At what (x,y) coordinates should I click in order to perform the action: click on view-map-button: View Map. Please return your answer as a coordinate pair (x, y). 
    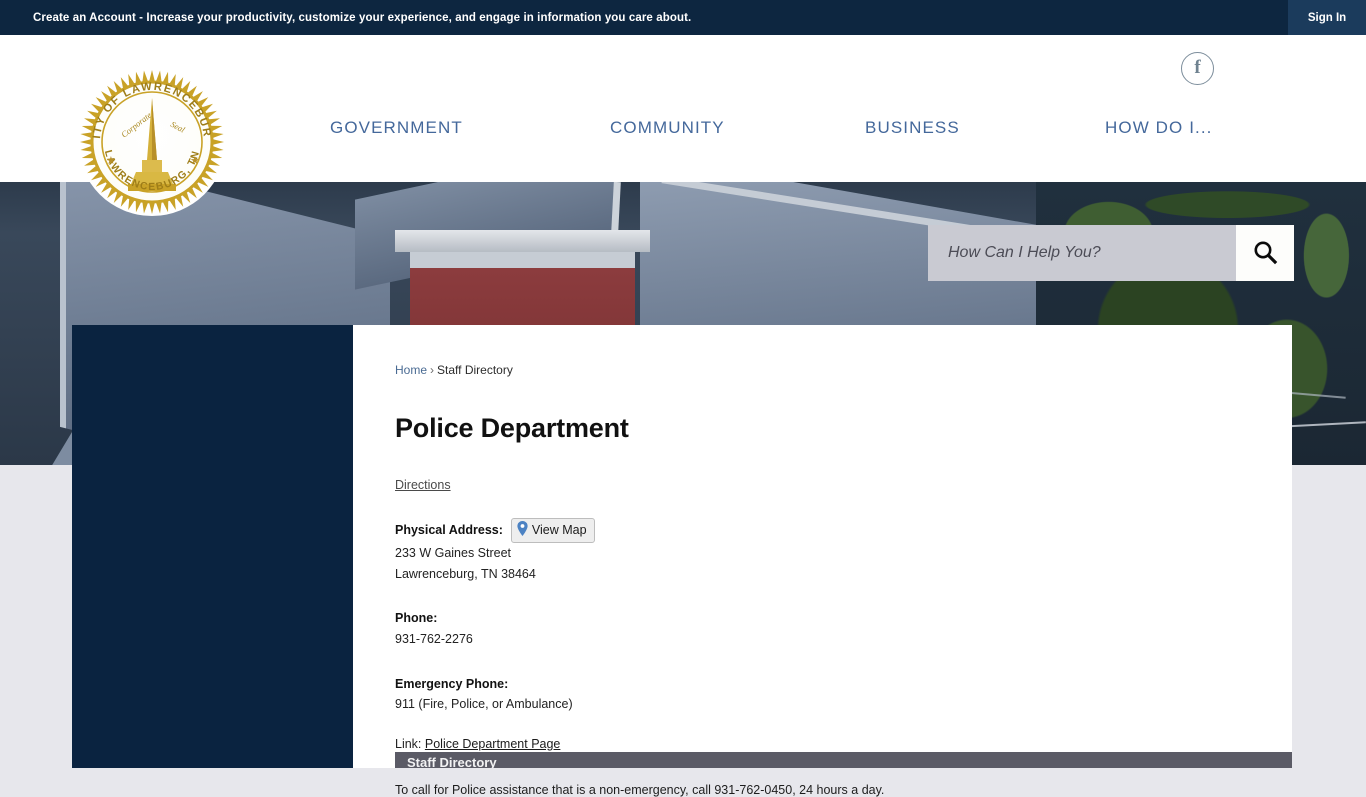
    Looking at the image, I should click on (552, 530).